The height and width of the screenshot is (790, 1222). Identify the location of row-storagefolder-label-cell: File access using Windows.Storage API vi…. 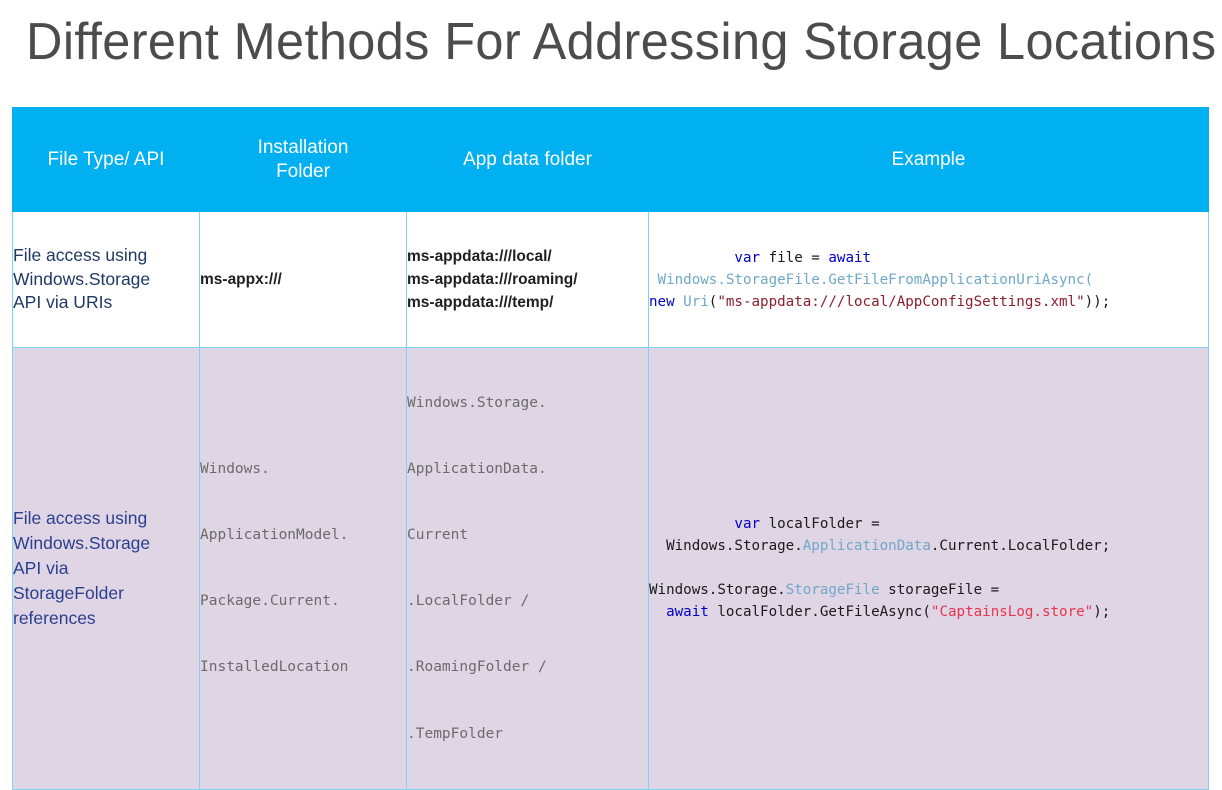
(106, 568).